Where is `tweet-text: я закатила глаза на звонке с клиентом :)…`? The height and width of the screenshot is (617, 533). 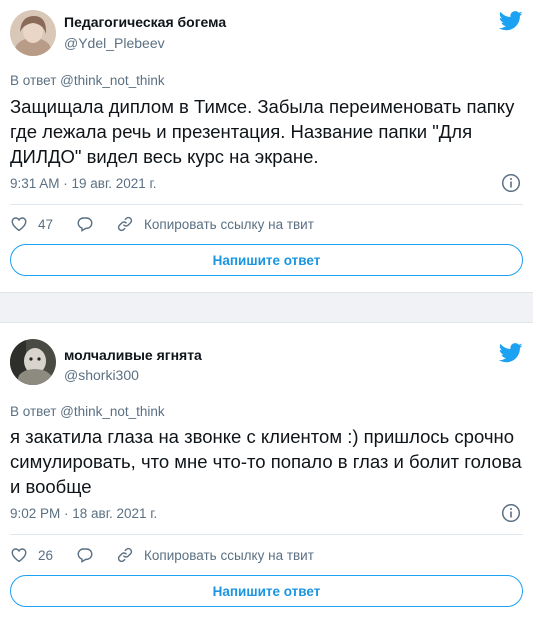
tweet-text: я закатила глаза на звонке с клиентом :)… is located at coordinates (266, 461).